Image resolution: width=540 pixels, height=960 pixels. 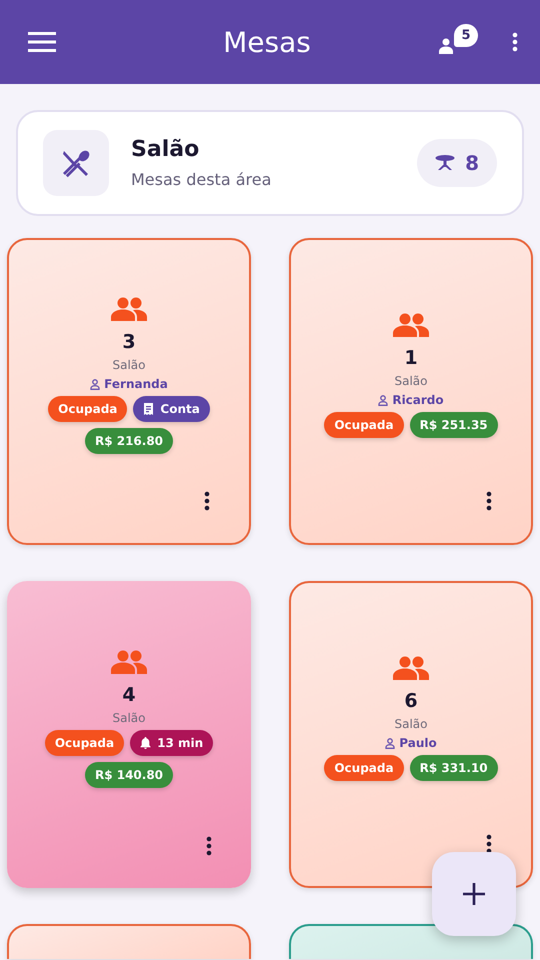 I want to click on total-badge: R$ 331.10, so click(x=454, y=768).